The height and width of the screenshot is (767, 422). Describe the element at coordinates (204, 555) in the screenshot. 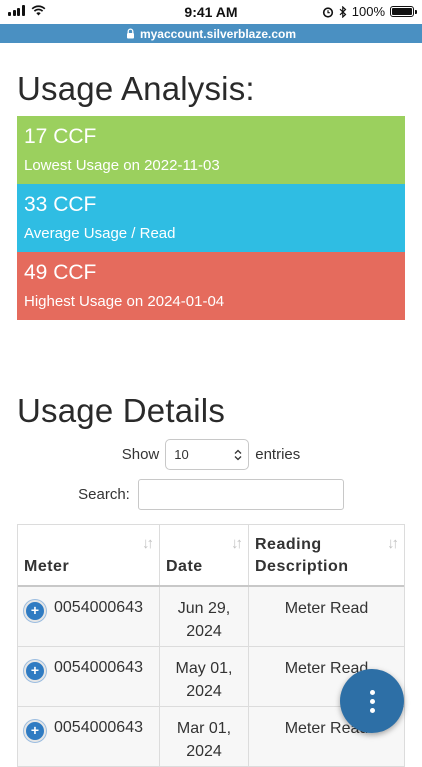

I see `column-header-date: Date ↓↑` at that location.